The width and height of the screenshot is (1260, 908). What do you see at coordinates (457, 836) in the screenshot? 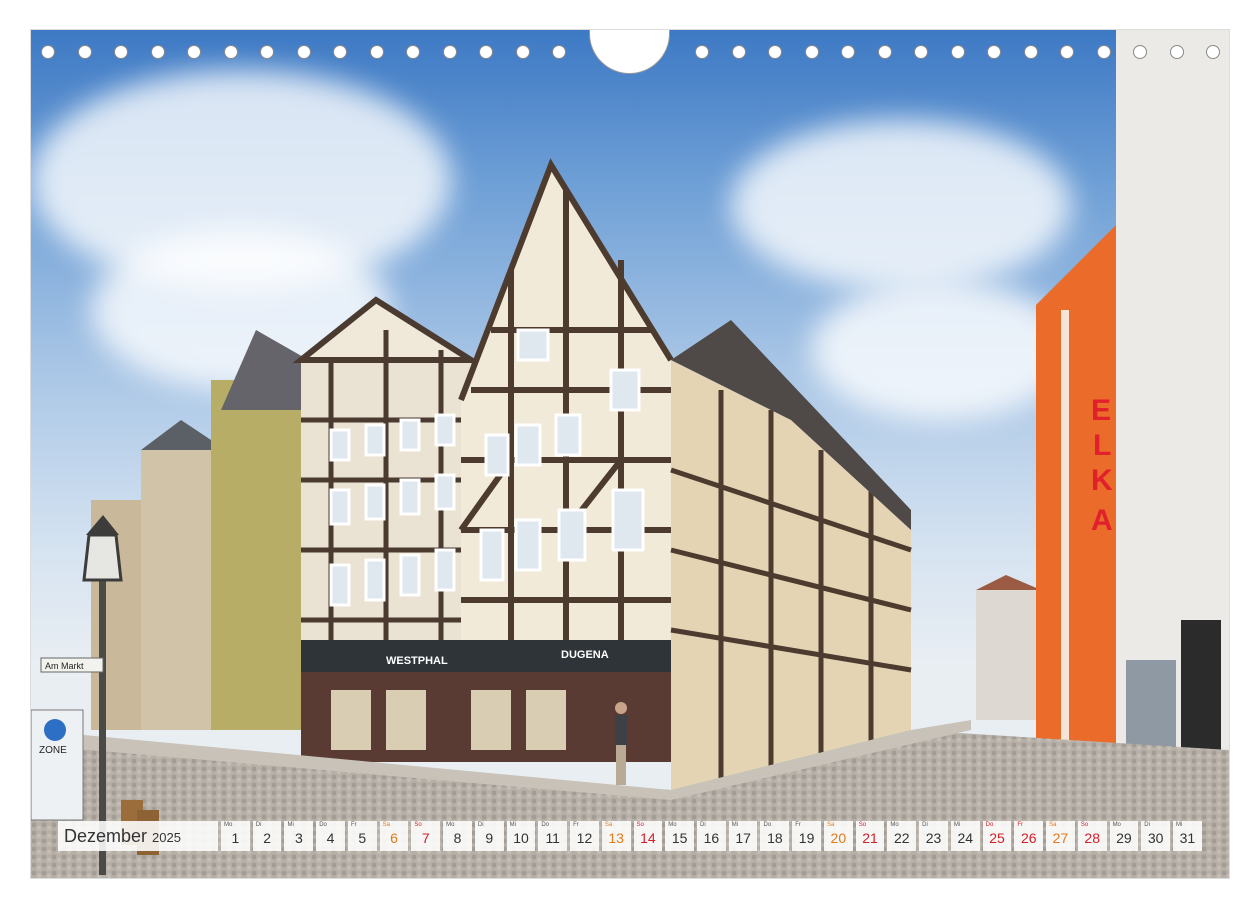
I see `calendar-day: Mo 8` at bounding box center [457, 836].